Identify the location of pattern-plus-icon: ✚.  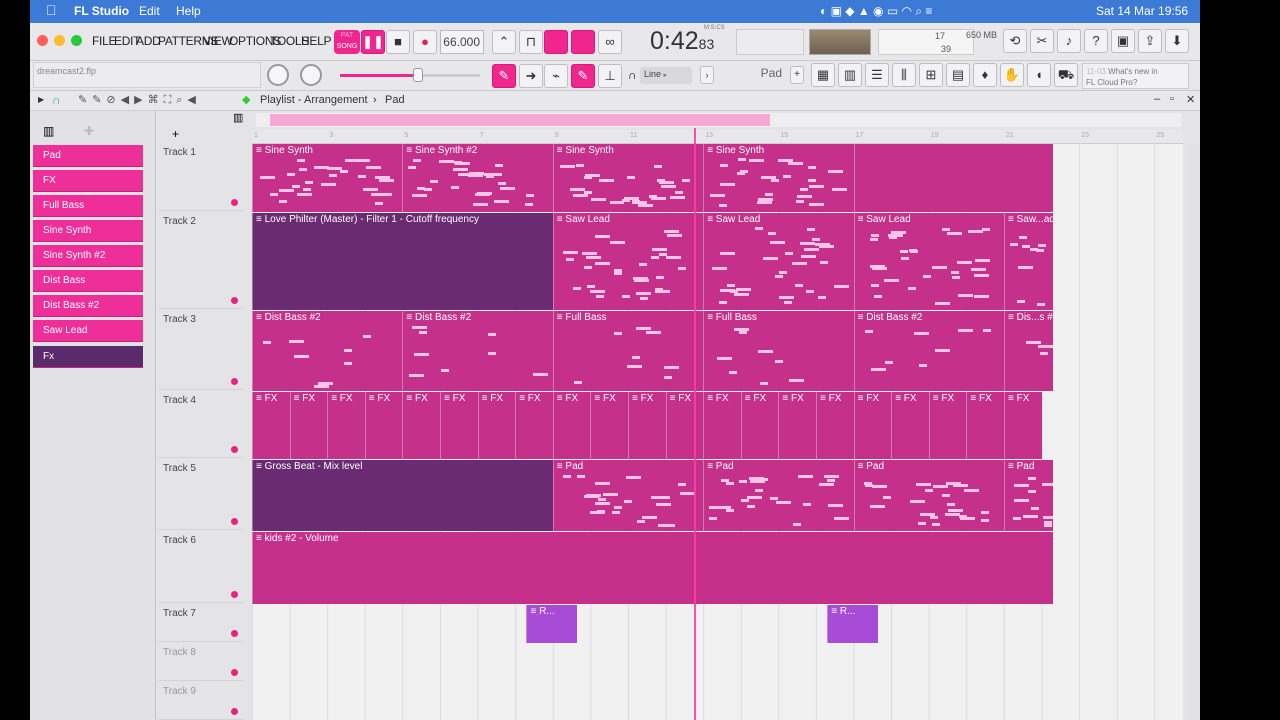
(89, 131).